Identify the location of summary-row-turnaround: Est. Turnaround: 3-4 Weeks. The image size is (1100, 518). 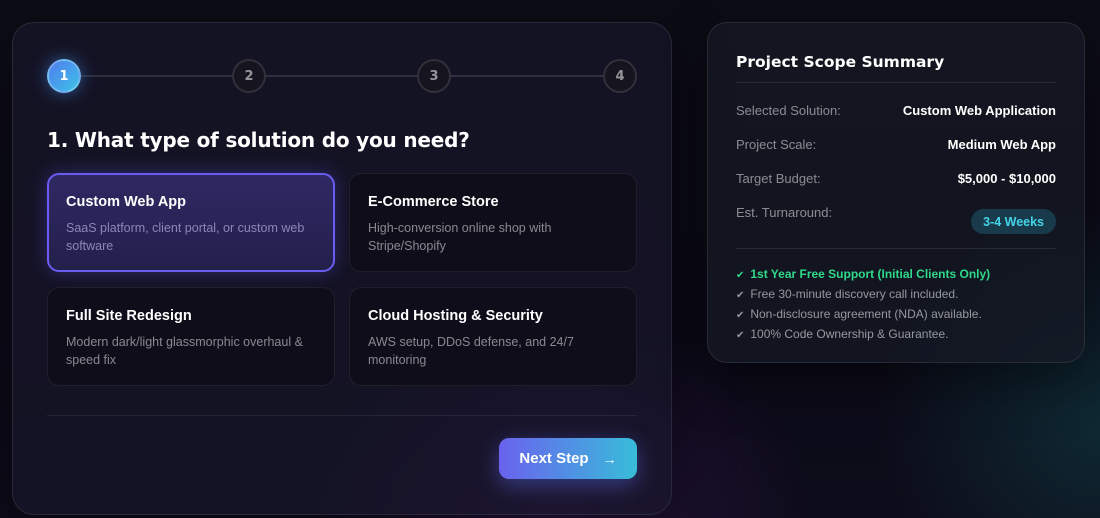
(896, 219).